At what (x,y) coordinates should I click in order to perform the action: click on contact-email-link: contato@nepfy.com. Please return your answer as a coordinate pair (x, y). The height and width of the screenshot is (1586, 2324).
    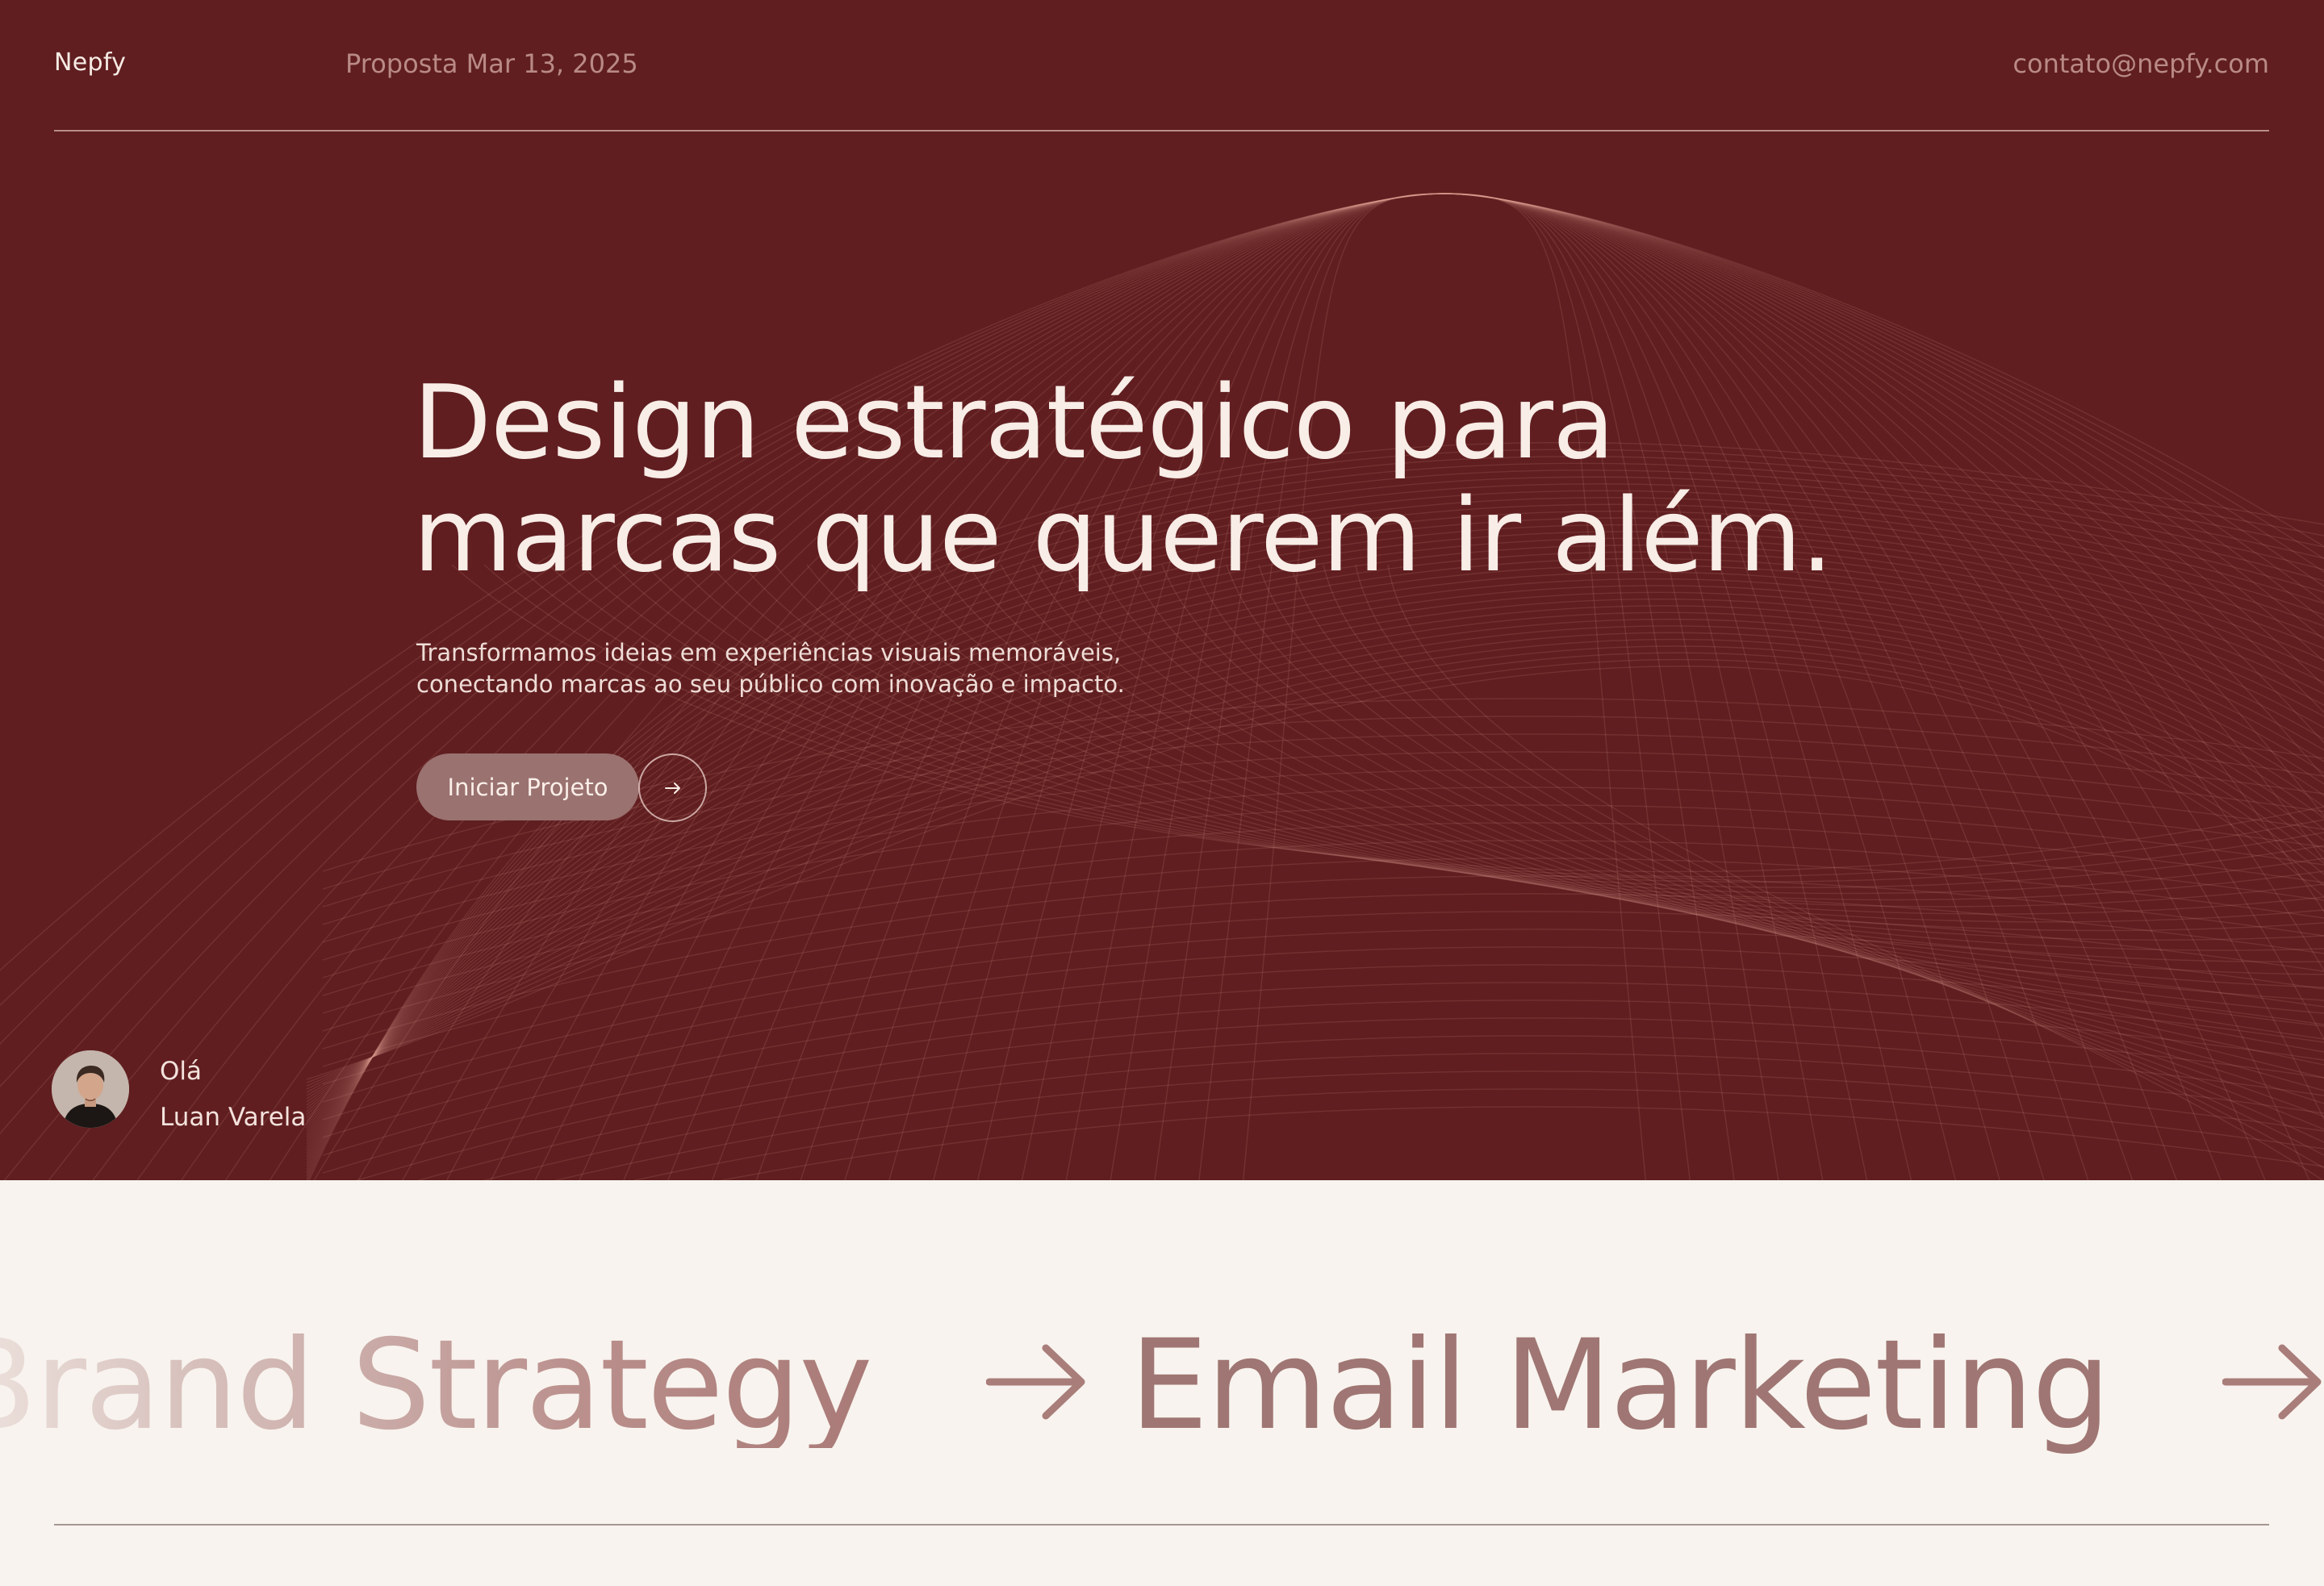
    Looking at the image, I should click on (2141, 64).